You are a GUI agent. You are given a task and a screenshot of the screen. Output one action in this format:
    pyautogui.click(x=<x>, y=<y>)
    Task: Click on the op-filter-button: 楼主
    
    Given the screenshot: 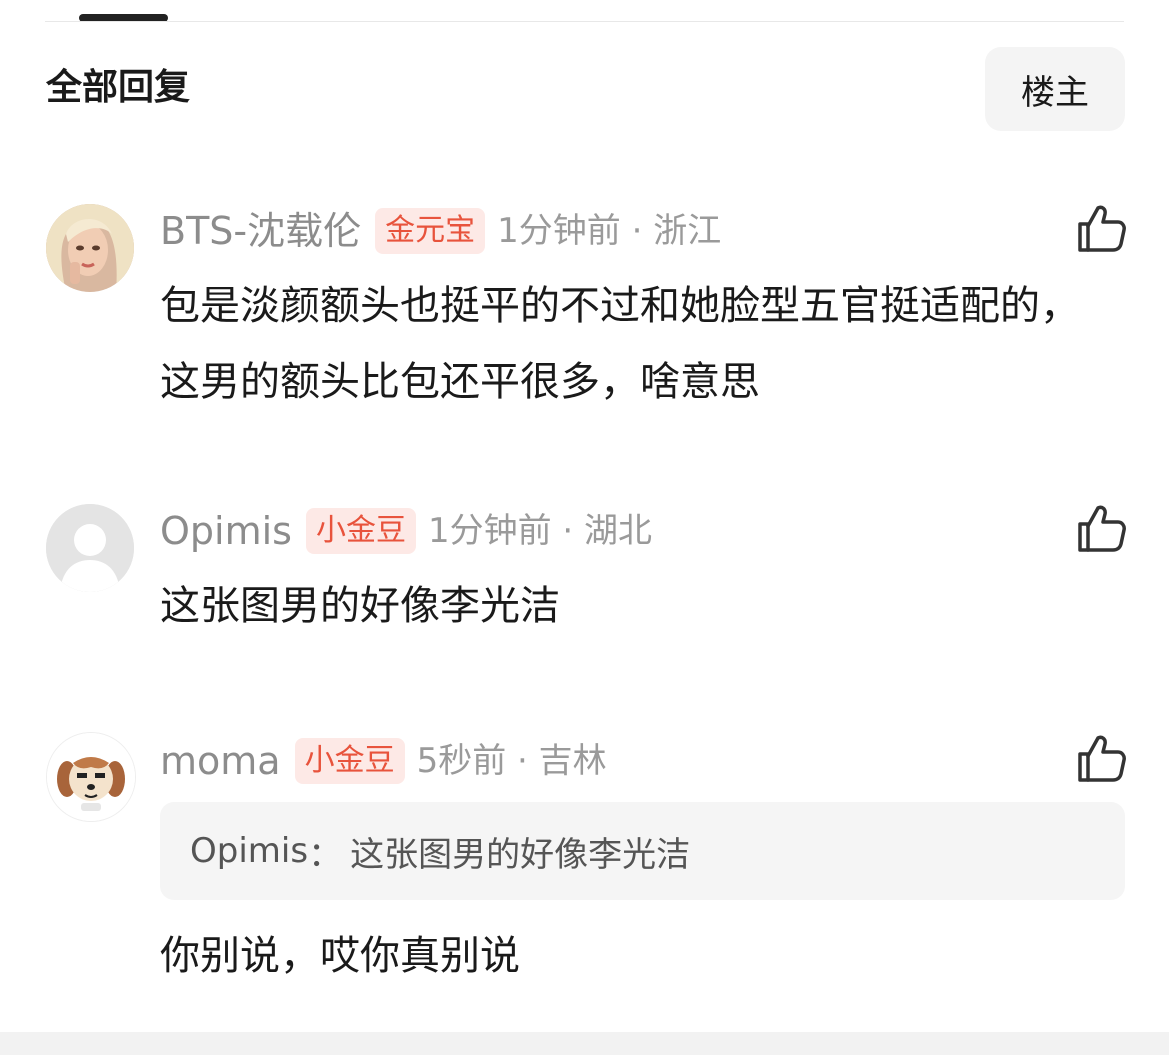 What is the action you would take?
    pyautogui.click(x=1055, y=89)
    